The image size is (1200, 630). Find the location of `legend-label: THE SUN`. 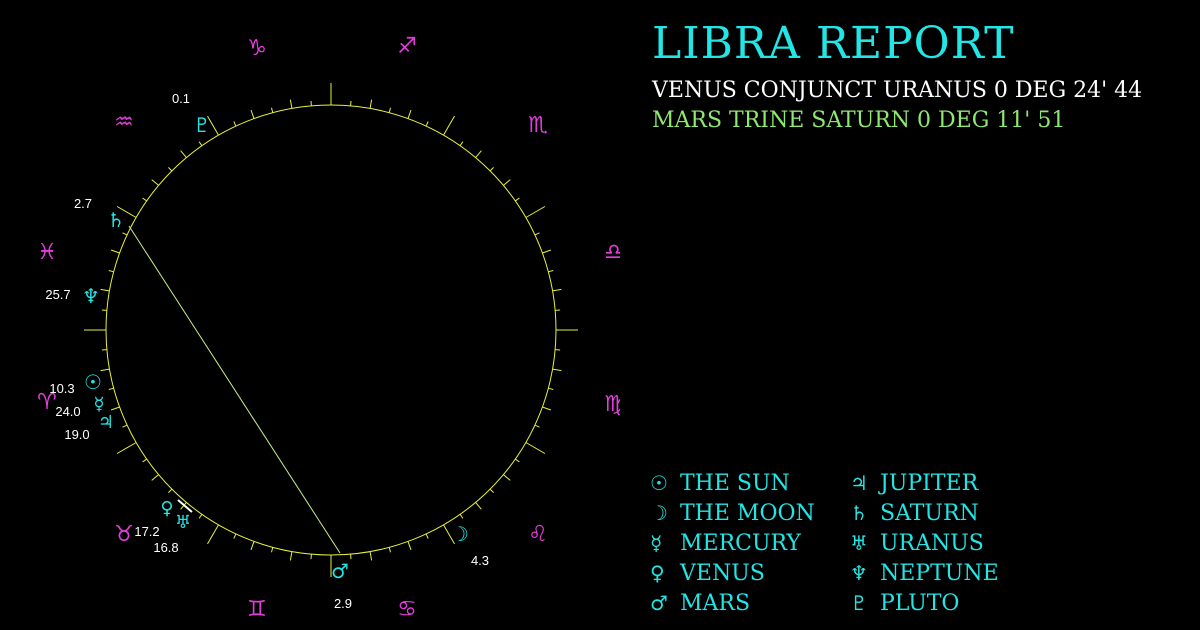

legend-label: THE SUN is located at coordinates (735, 483).